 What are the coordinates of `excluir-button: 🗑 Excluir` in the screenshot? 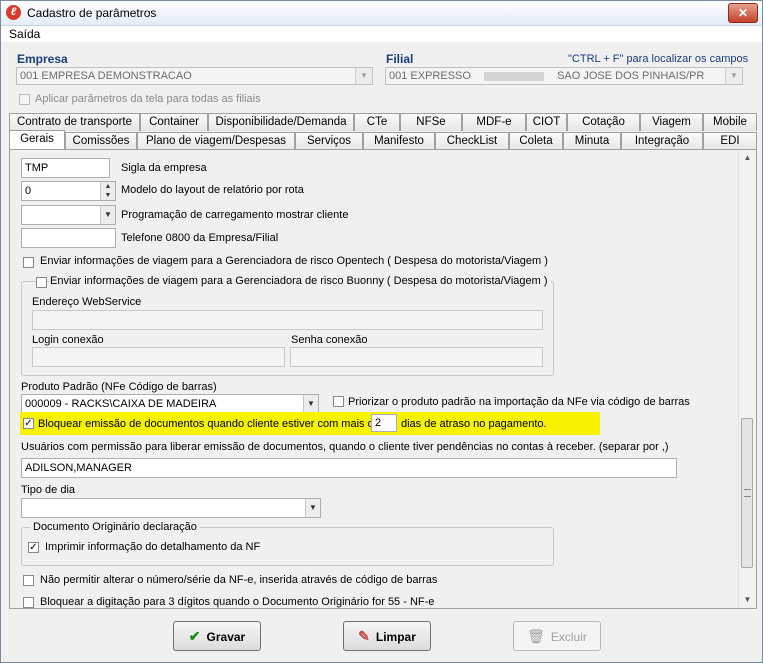 It's located at (557, 636).